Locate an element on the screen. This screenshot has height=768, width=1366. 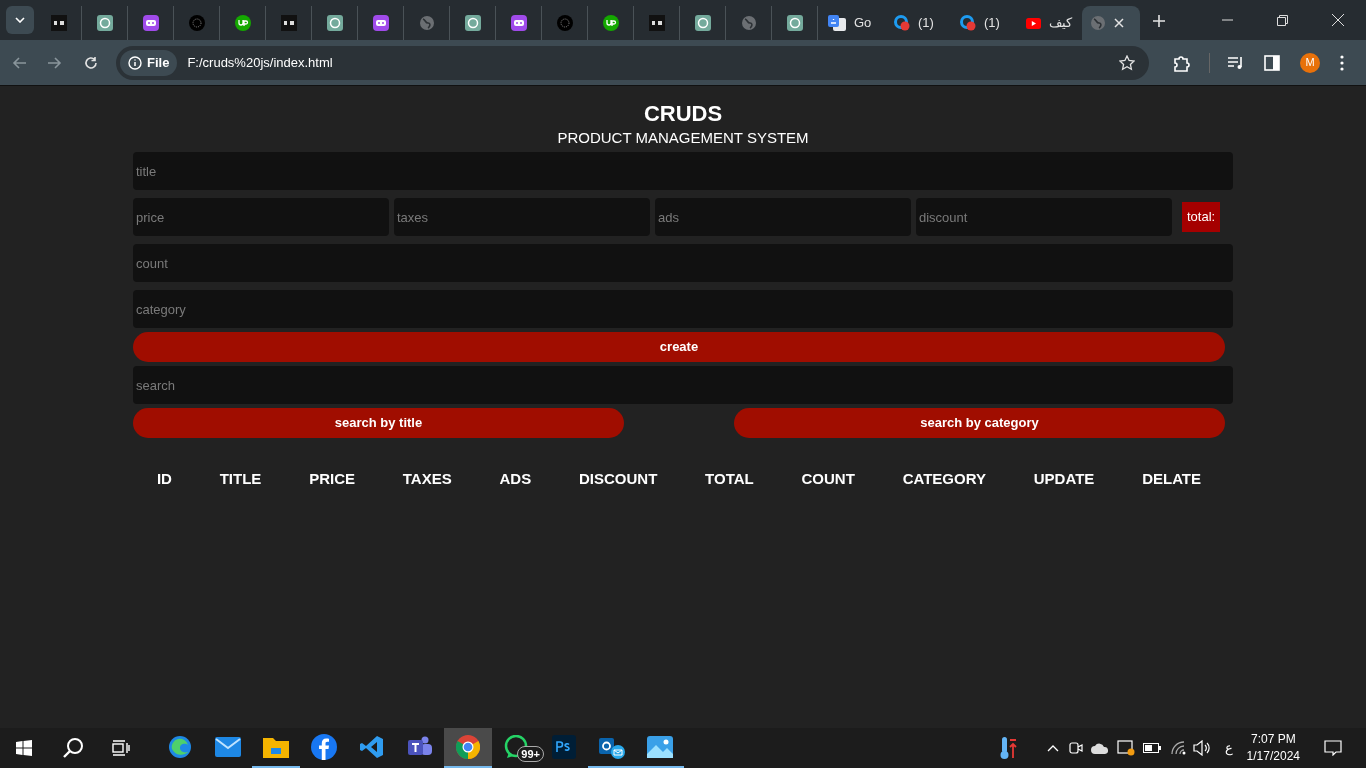
page-subtitle: PRODUCT MANAGEMENT SYSTEM is located at coordinates (683, 138).